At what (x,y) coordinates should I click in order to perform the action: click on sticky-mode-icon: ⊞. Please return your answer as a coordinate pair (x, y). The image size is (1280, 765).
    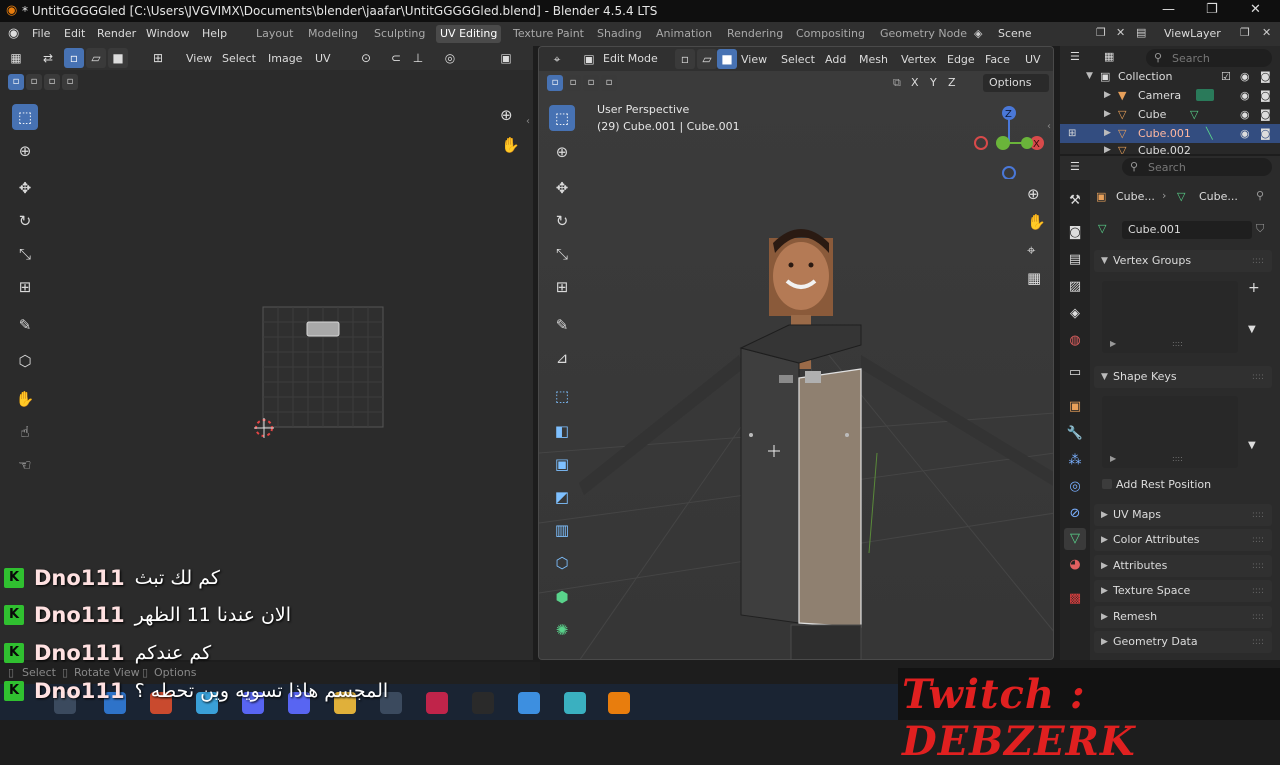
    Looking at the image, I should click on (158, 58).